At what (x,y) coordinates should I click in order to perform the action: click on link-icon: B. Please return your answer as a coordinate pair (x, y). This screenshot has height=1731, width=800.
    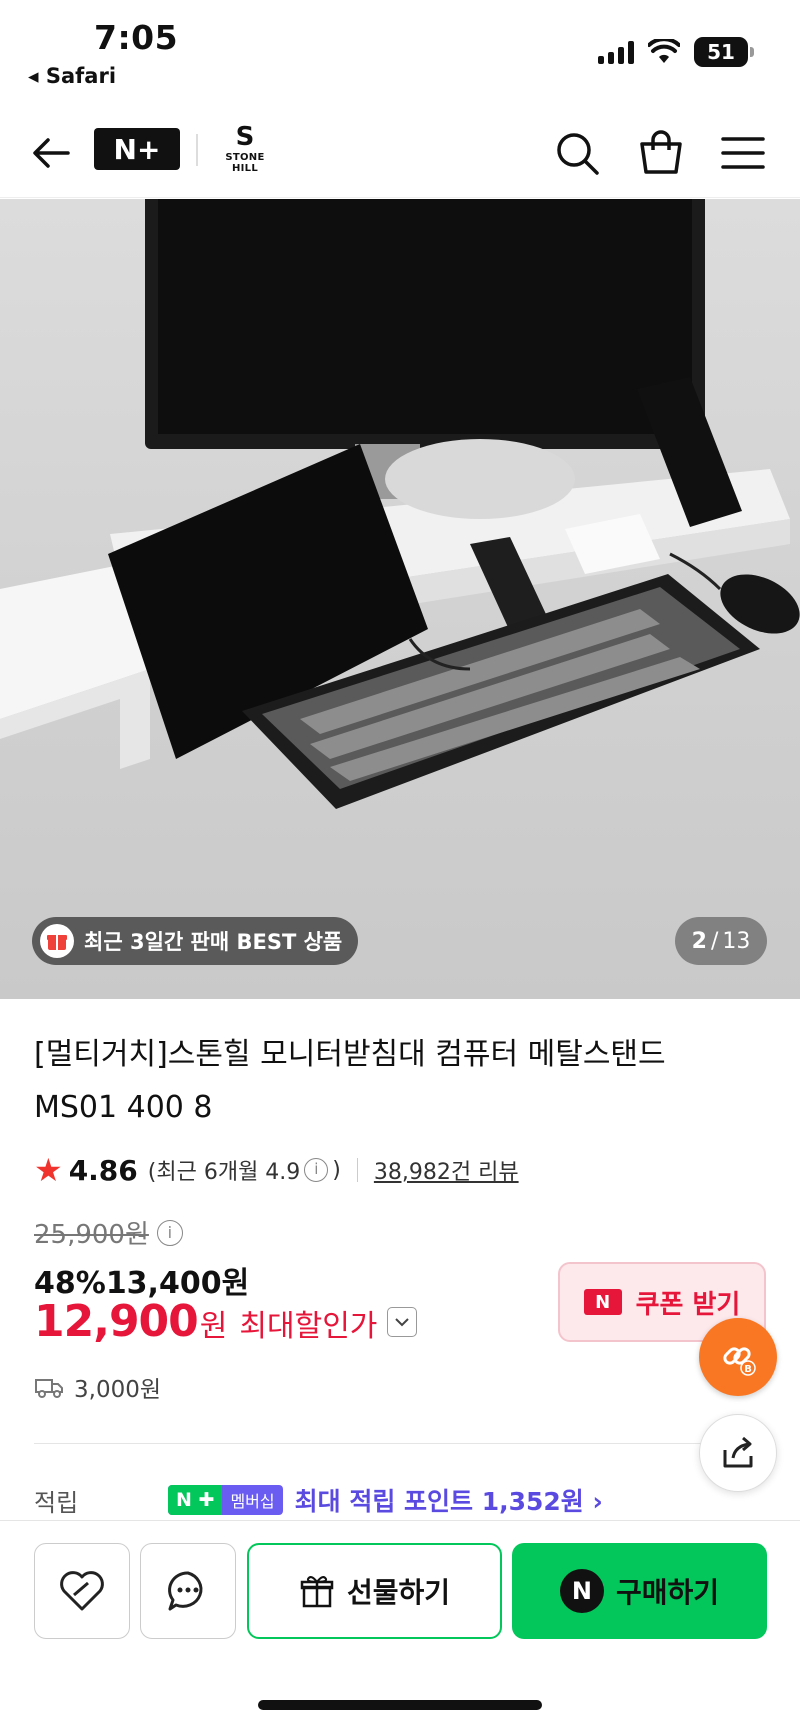
    Looking at the image, I should click on (739, 1361).